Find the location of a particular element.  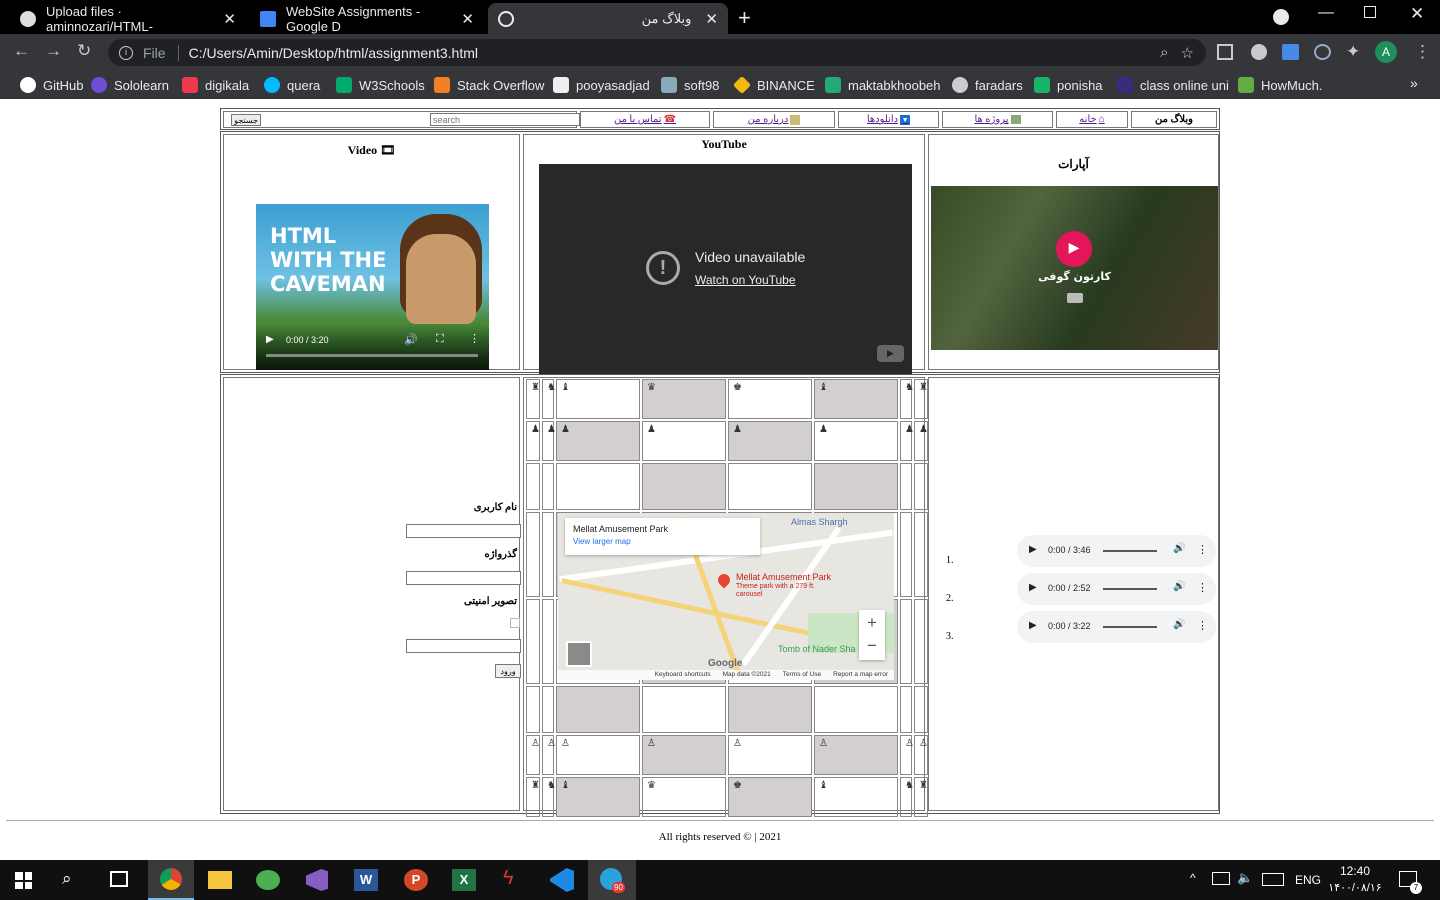

video-progress is located at coordinates (372, 355).